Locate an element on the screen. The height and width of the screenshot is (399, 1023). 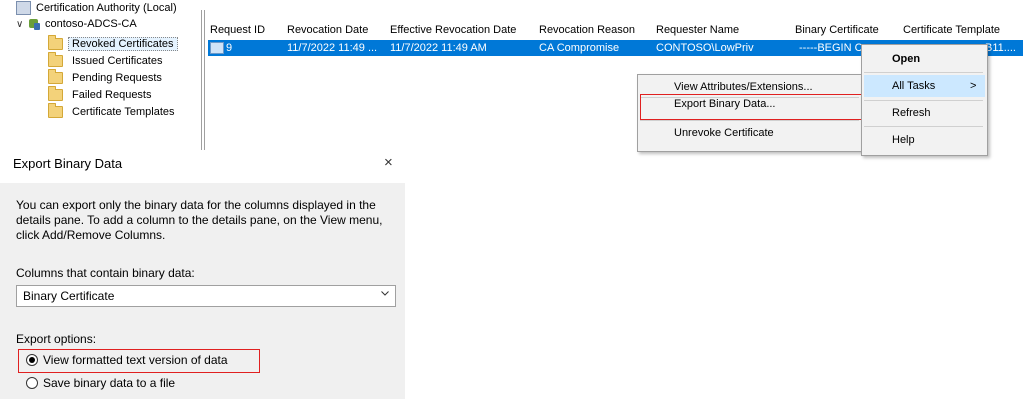
tree-item-certificate-templates: Certificate Templates is located at coordinates (111, 111).